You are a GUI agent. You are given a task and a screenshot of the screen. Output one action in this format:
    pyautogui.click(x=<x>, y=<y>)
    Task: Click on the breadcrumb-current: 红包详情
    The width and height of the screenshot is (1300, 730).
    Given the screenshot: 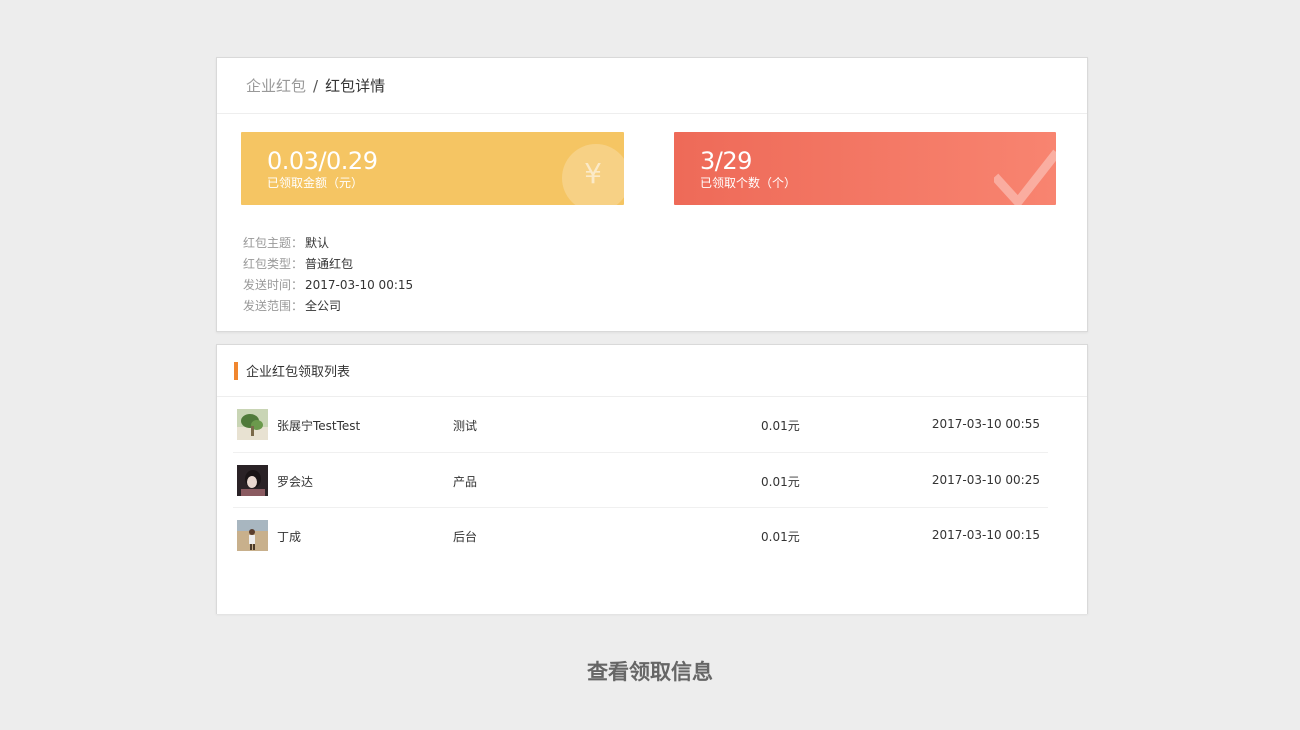 What is the action you would take?
    pyautogui.click(x=355, y=86)
    